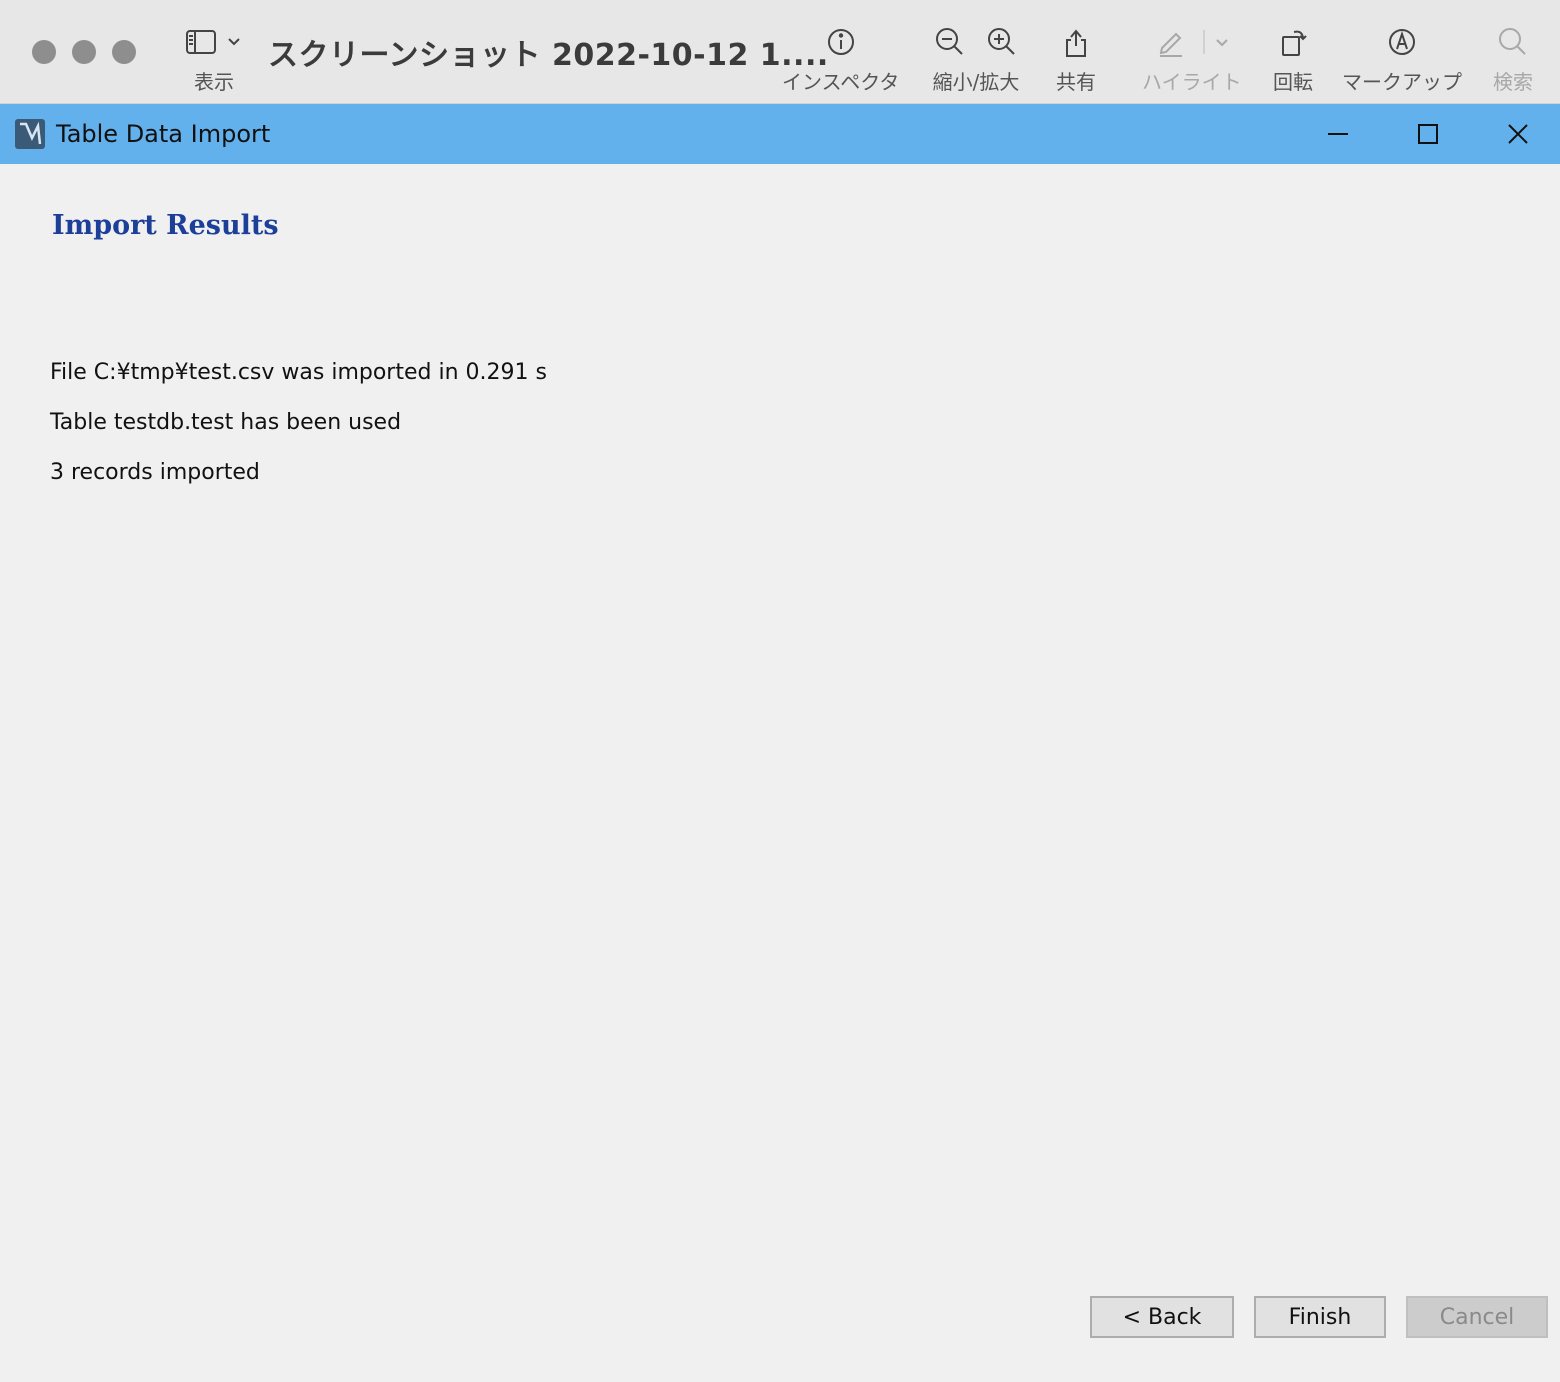 Image resolution: width=1560 pixels, height=1382 pixels. Describe the element at coordinates (1402, 42) in the screenshot. I see `markup-icon` at that location.